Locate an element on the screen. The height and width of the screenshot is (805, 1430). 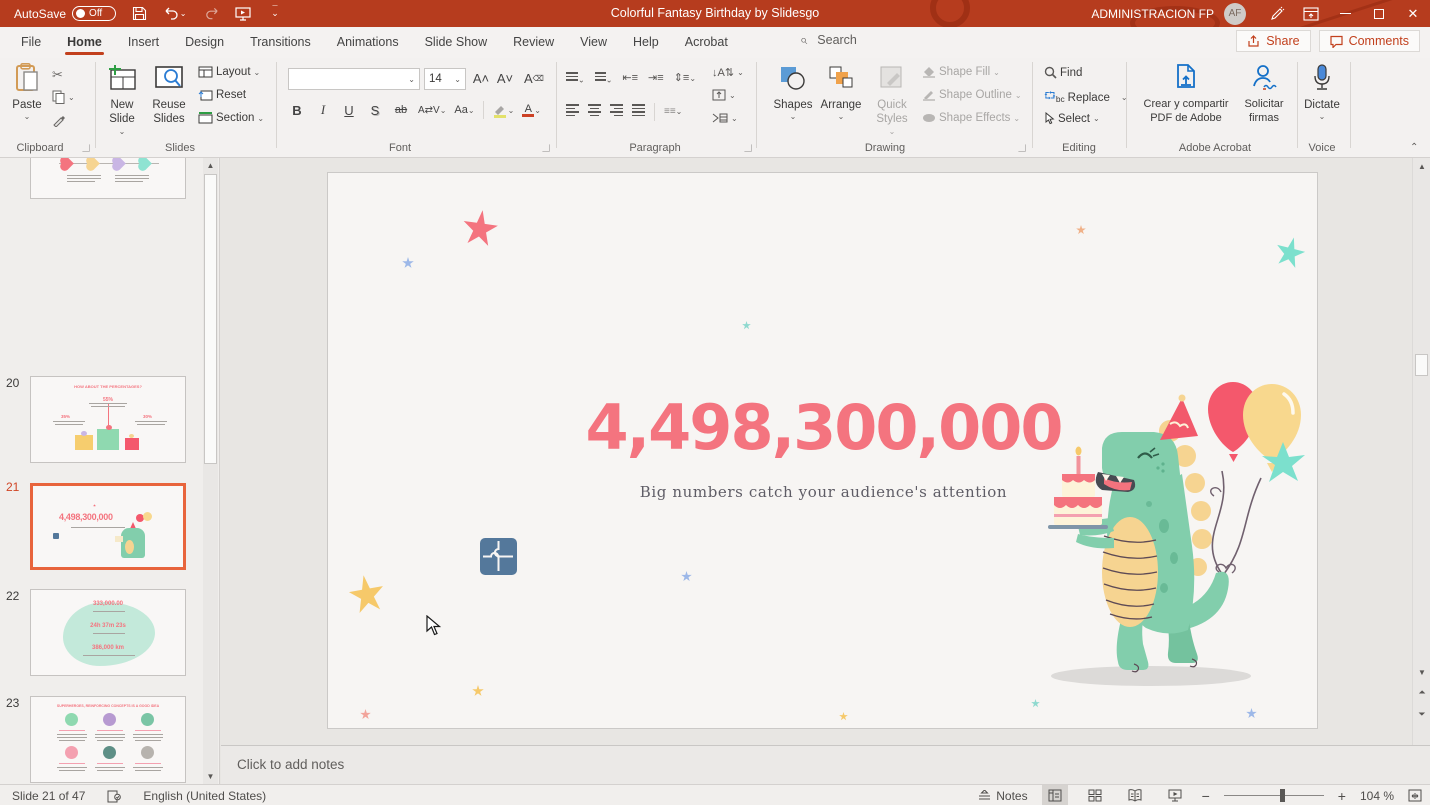
notes-placeholder: Click to add notes is located at coordinates (290, 764).